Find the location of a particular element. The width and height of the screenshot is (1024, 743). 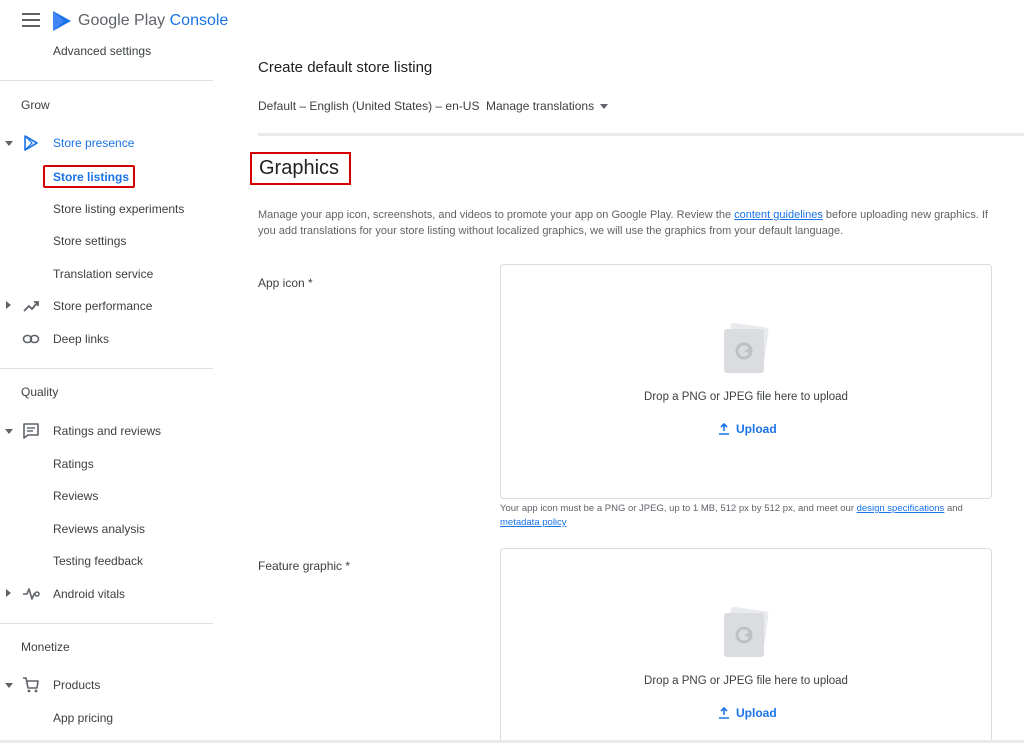

sidebar-item-store-performance: Store performance is located at coordinates (107, 306).